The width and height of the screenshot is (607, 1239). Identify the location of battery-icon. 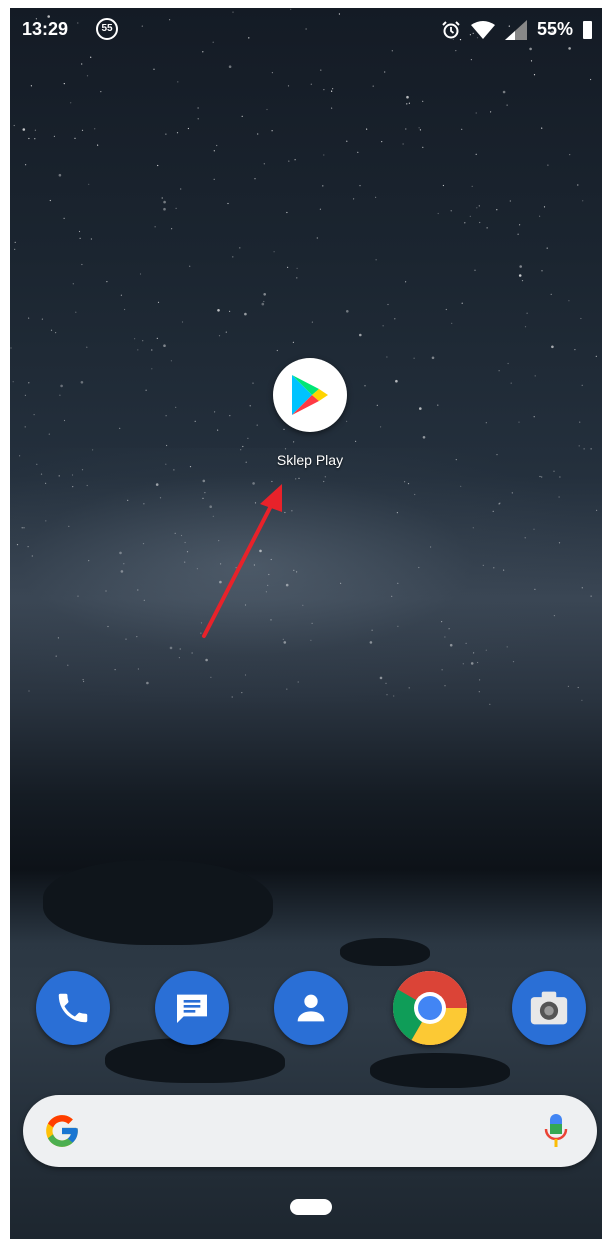
(587, 29).